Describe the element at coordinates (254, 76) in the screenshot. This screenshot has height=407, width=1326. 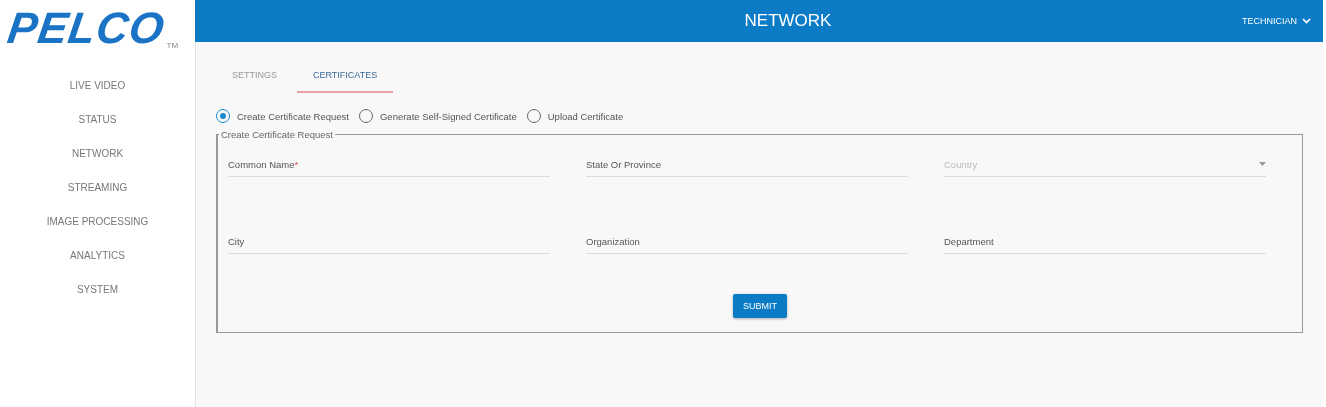
I see `tab: SETTINGS` at that location.